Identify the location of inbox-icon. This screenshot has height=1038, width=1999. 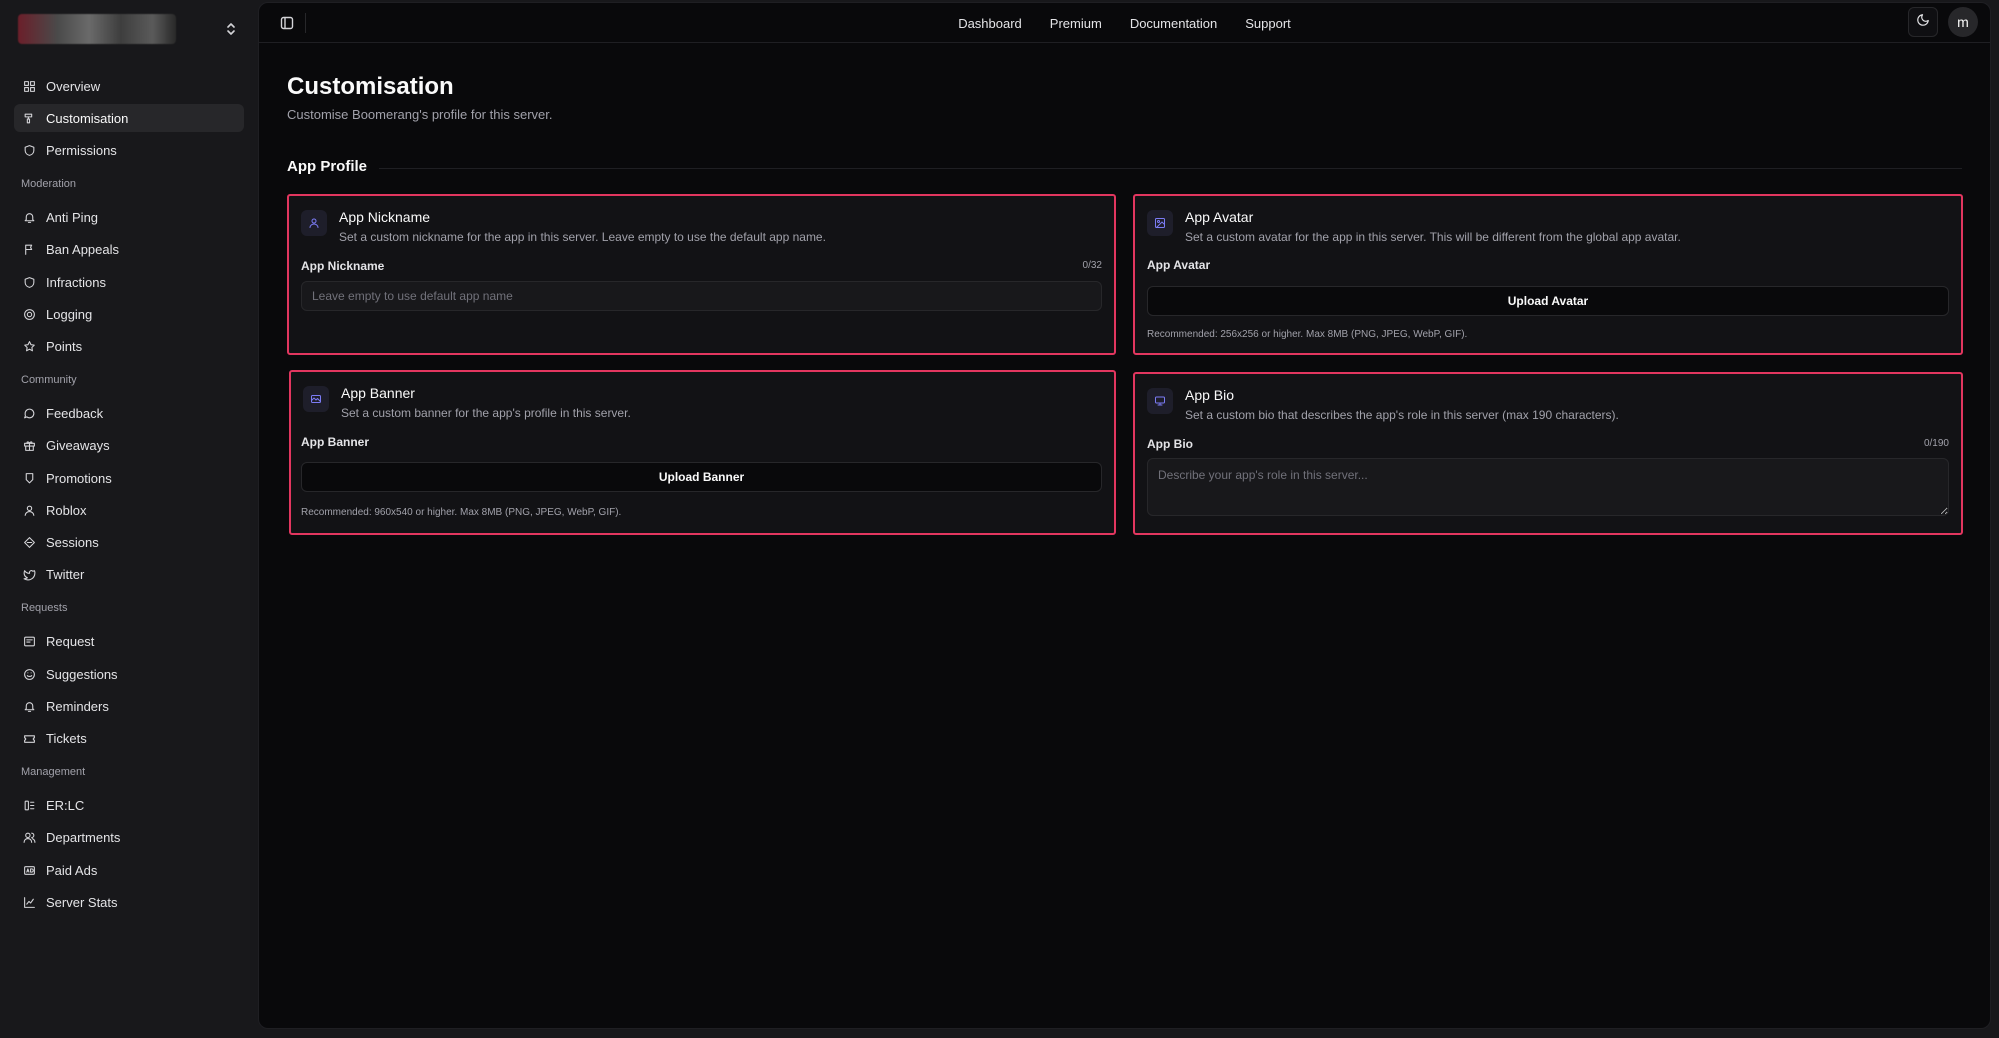
(29, 642).